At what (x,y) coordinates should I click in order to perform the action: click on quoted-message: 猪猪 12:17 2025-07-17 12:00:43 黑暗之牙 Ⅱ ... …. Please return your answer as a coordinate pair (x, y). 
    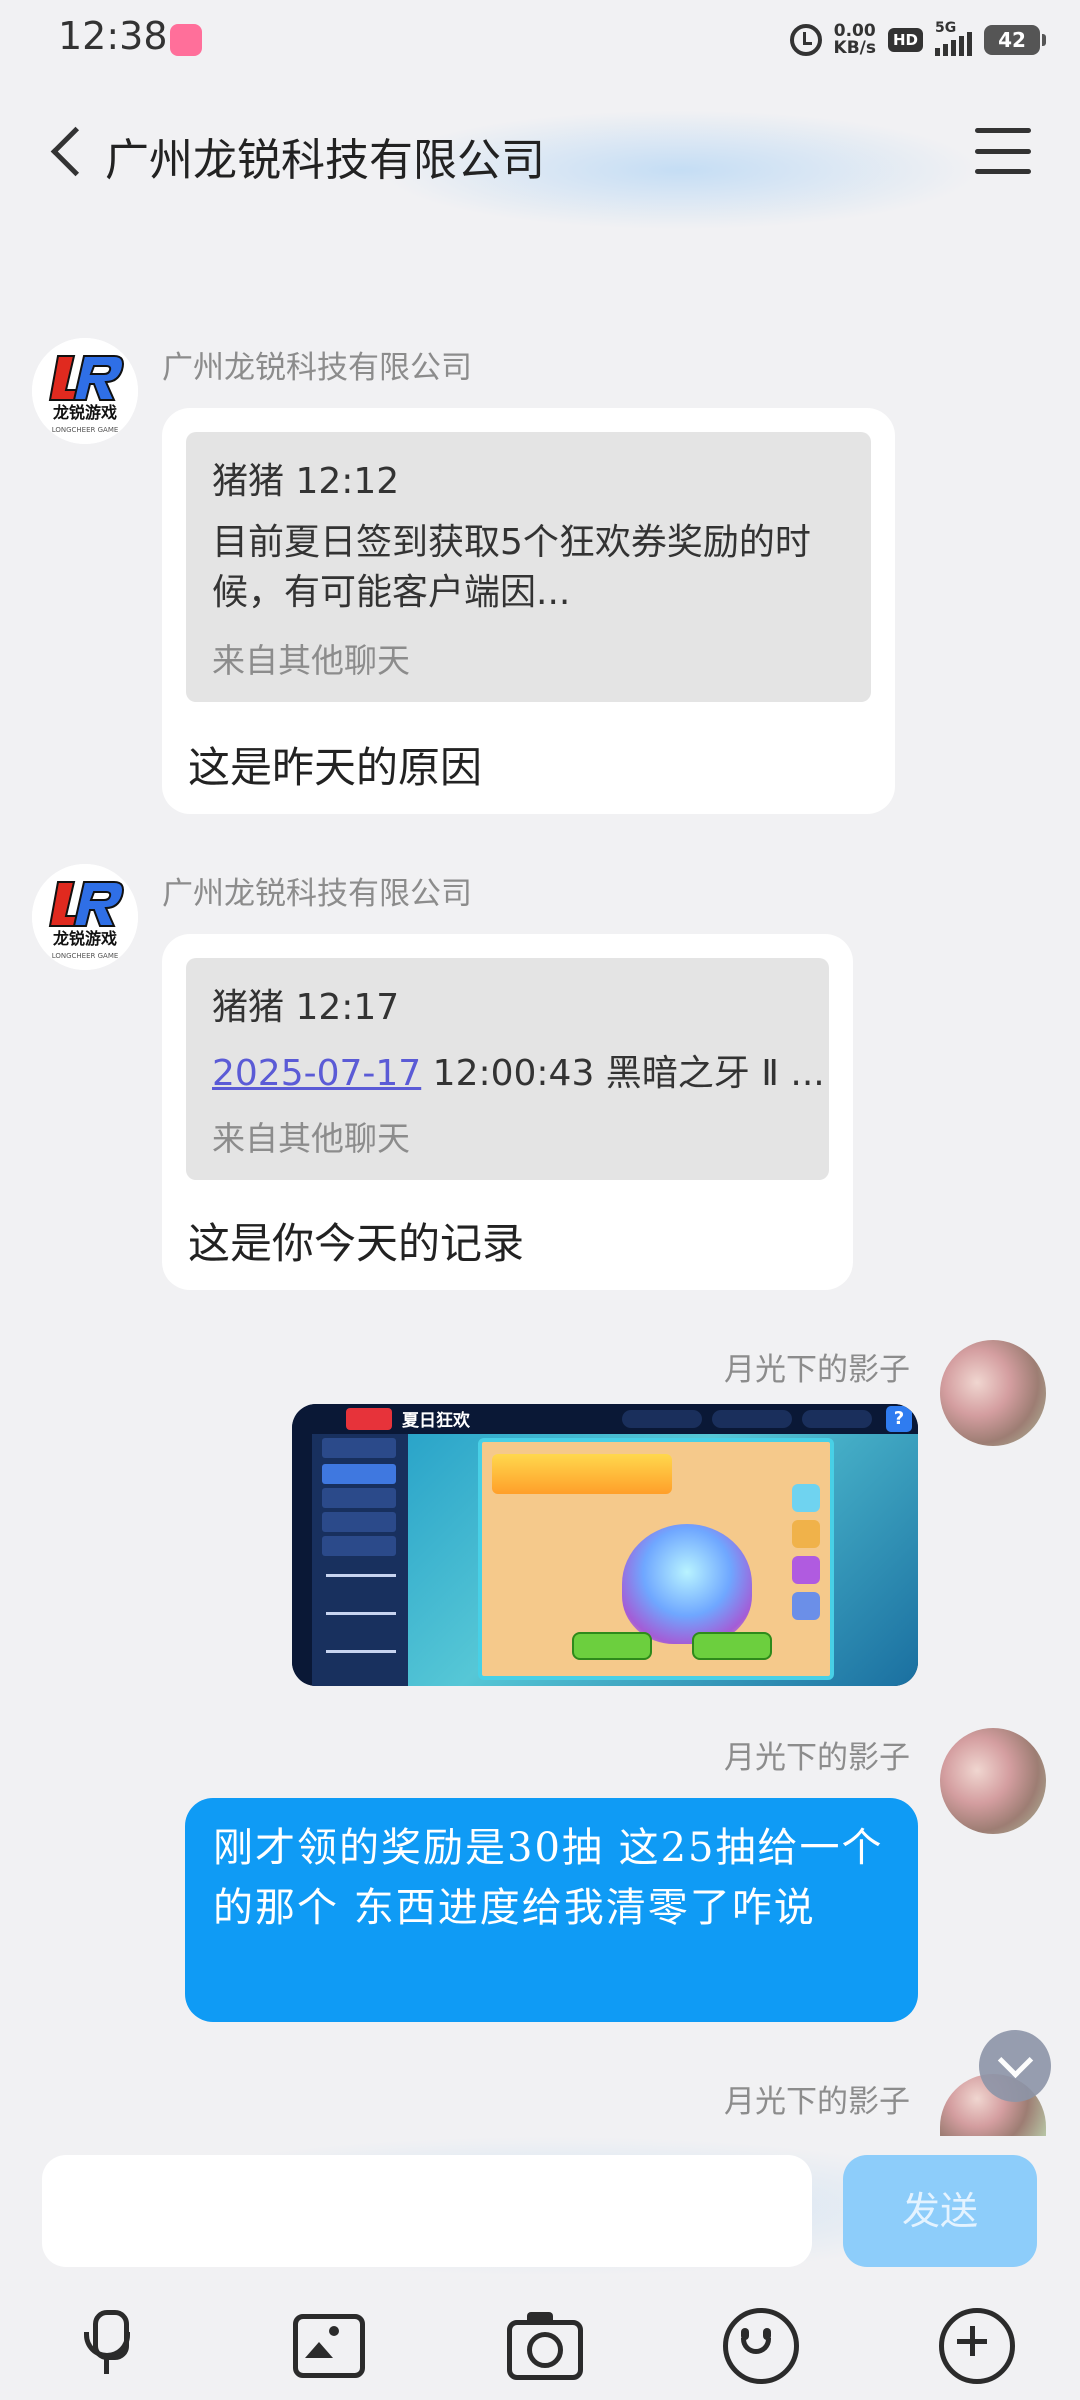
    Looking at the image, I should click on (507, 1069).